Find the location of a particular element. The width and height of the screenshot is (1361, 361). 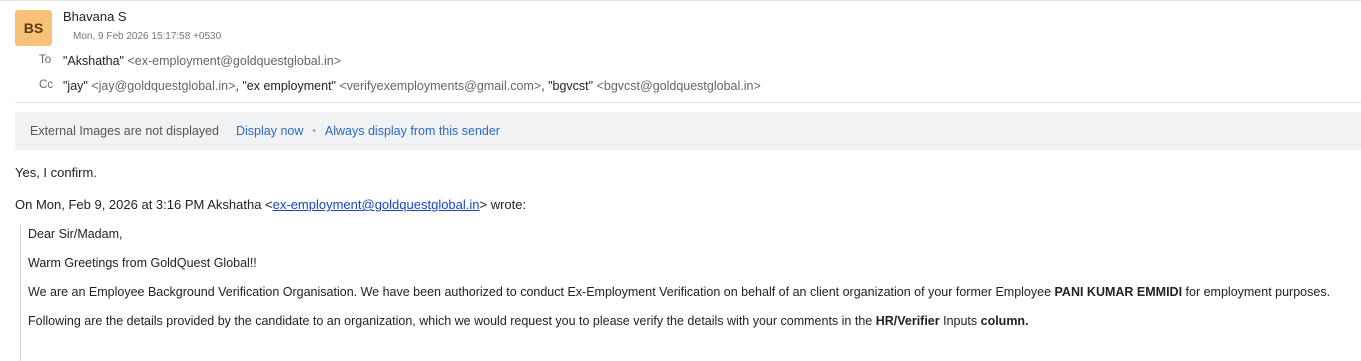

display-now-link: Display now is located at coordinates (269, 131).